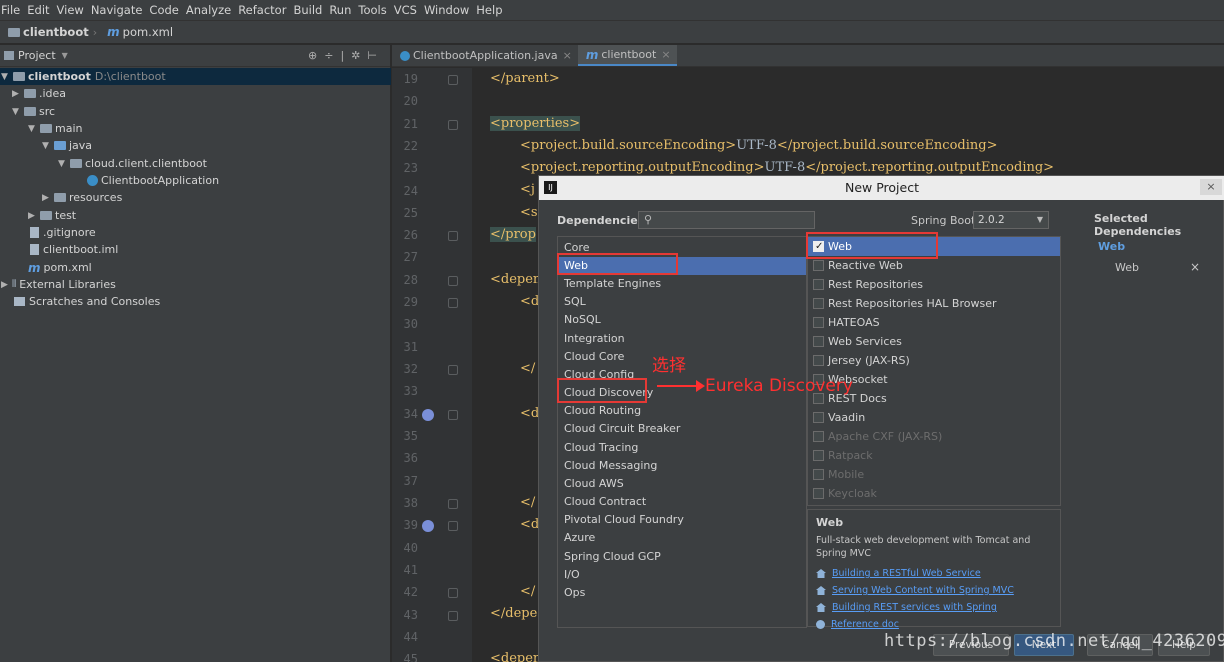  What do you see at coordinates (120, 10) in the screenshot?
I see `menu-navigate: Navigate` at bounding box center [120, 10].